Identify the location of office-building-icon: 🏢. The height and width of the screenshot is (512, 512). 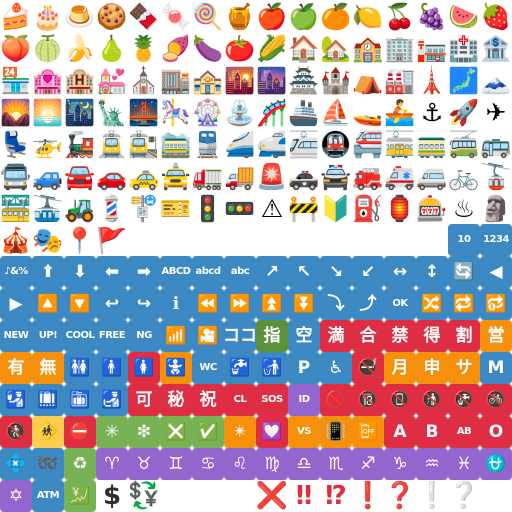
(400, 48).